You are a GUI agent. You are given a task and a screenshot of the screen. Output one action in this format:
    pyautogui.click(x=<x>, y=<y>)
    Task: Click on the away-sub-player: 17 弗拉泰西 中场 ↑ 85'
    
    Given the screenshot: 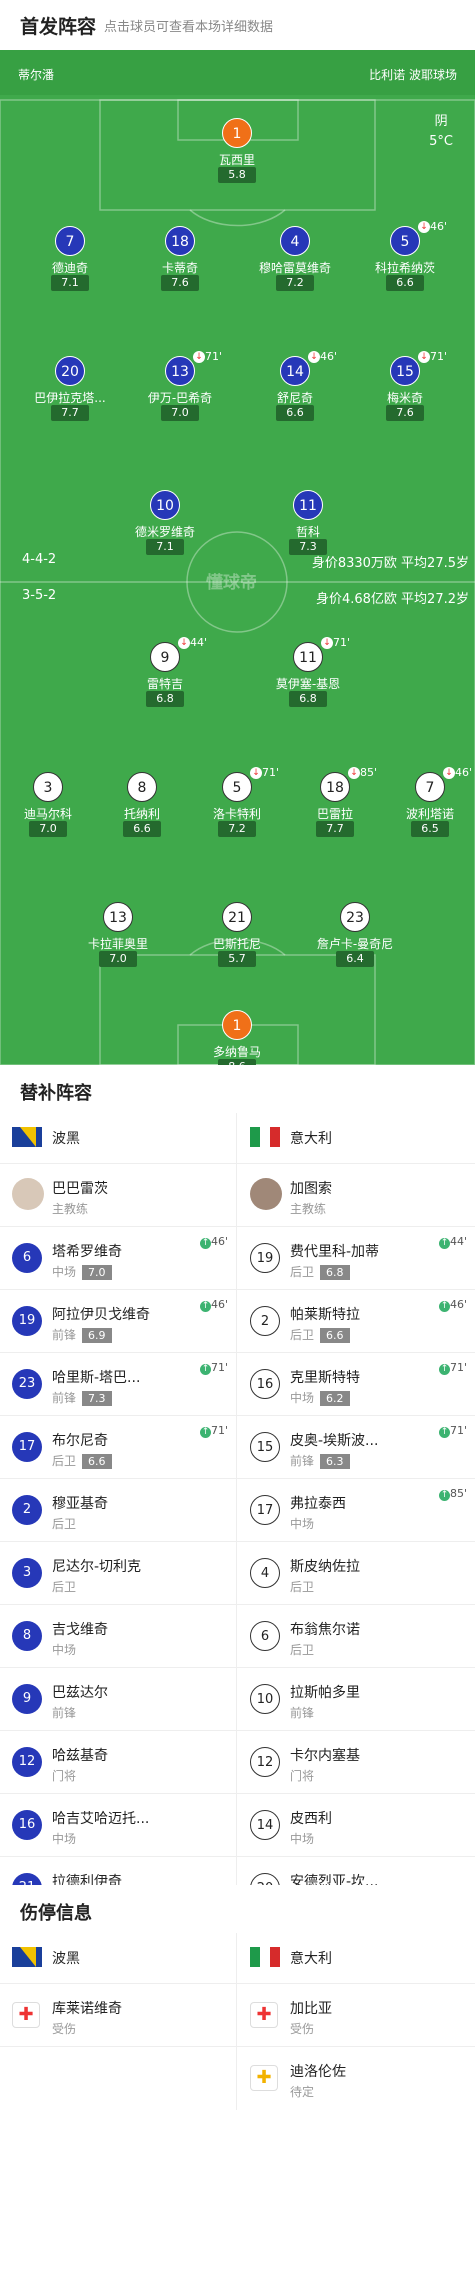 What is the action you would take?
    pyautogui.click(x=356, y=1510)
    